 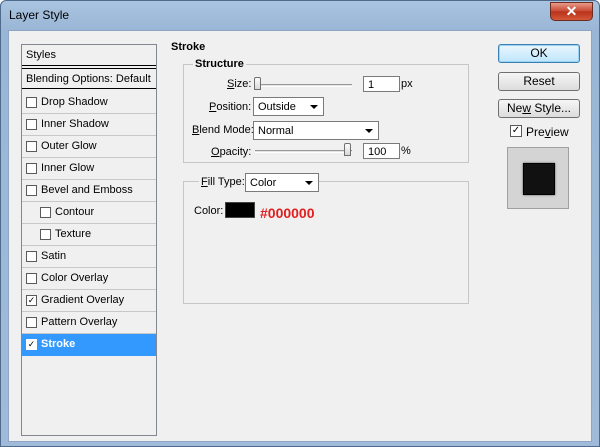 I want to click on style-item: Inner Glow, so click(x=89, y=169).